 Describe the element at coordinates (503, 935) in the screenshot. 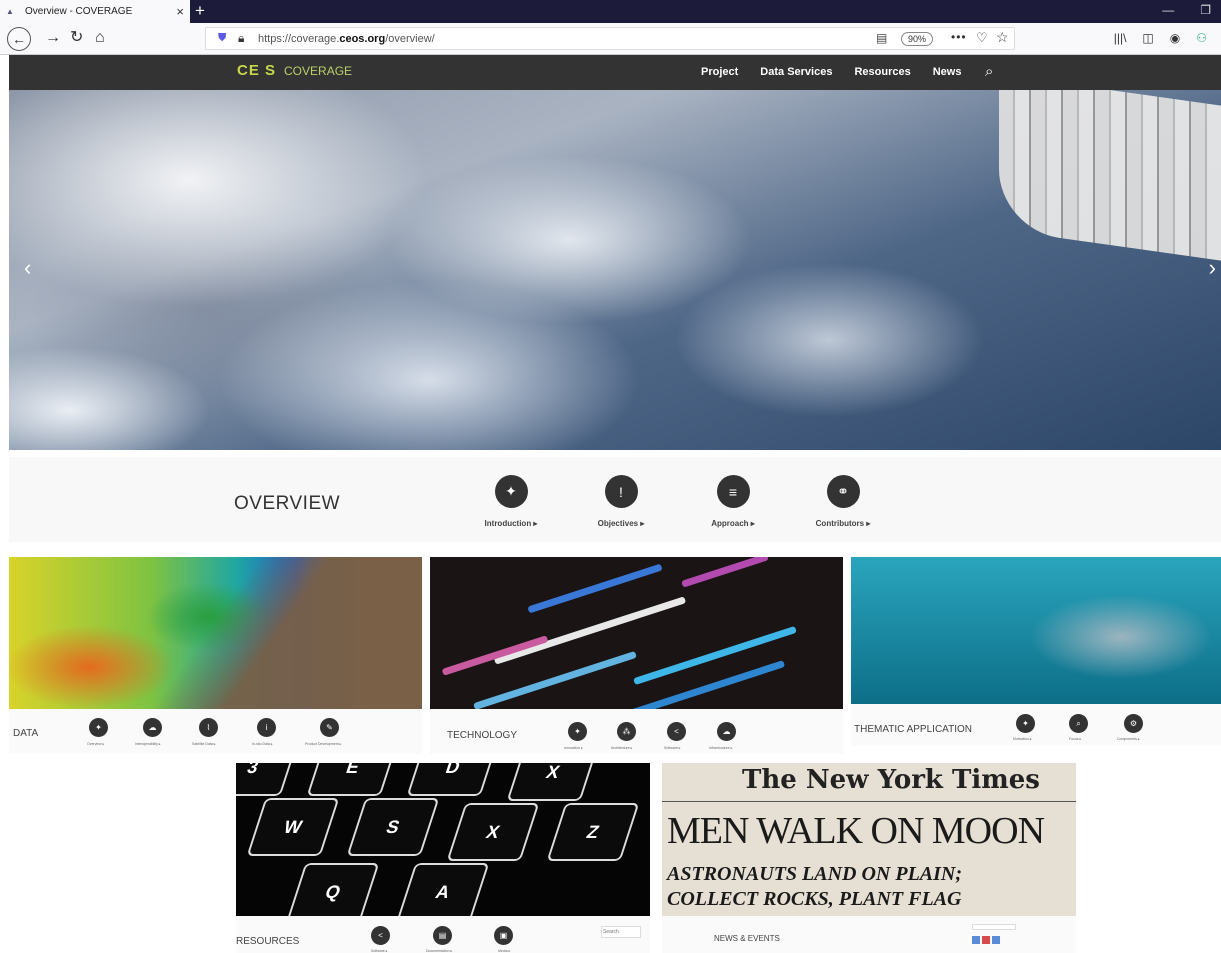

I see `resources-media-icon: ▣` at that location.